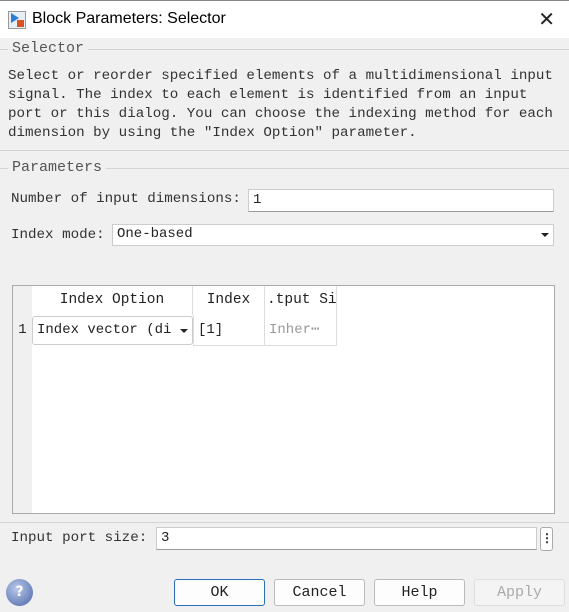  I want to click on selector-legend: Selector, so click(48, 48).